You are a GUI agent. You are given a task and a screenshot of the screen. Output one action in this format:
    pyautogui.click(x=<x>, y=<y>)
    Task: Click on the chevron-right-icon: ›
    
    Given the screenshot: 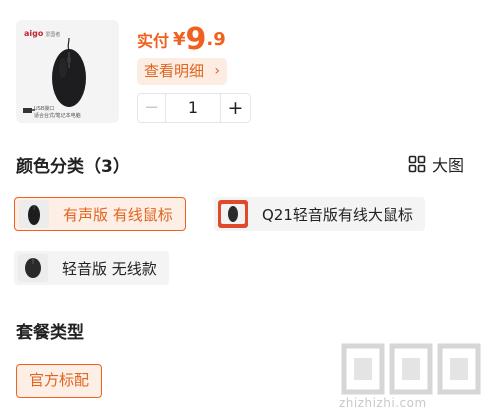 What is the action you would take?
    pyautogui.click(x=217, y=71)
    